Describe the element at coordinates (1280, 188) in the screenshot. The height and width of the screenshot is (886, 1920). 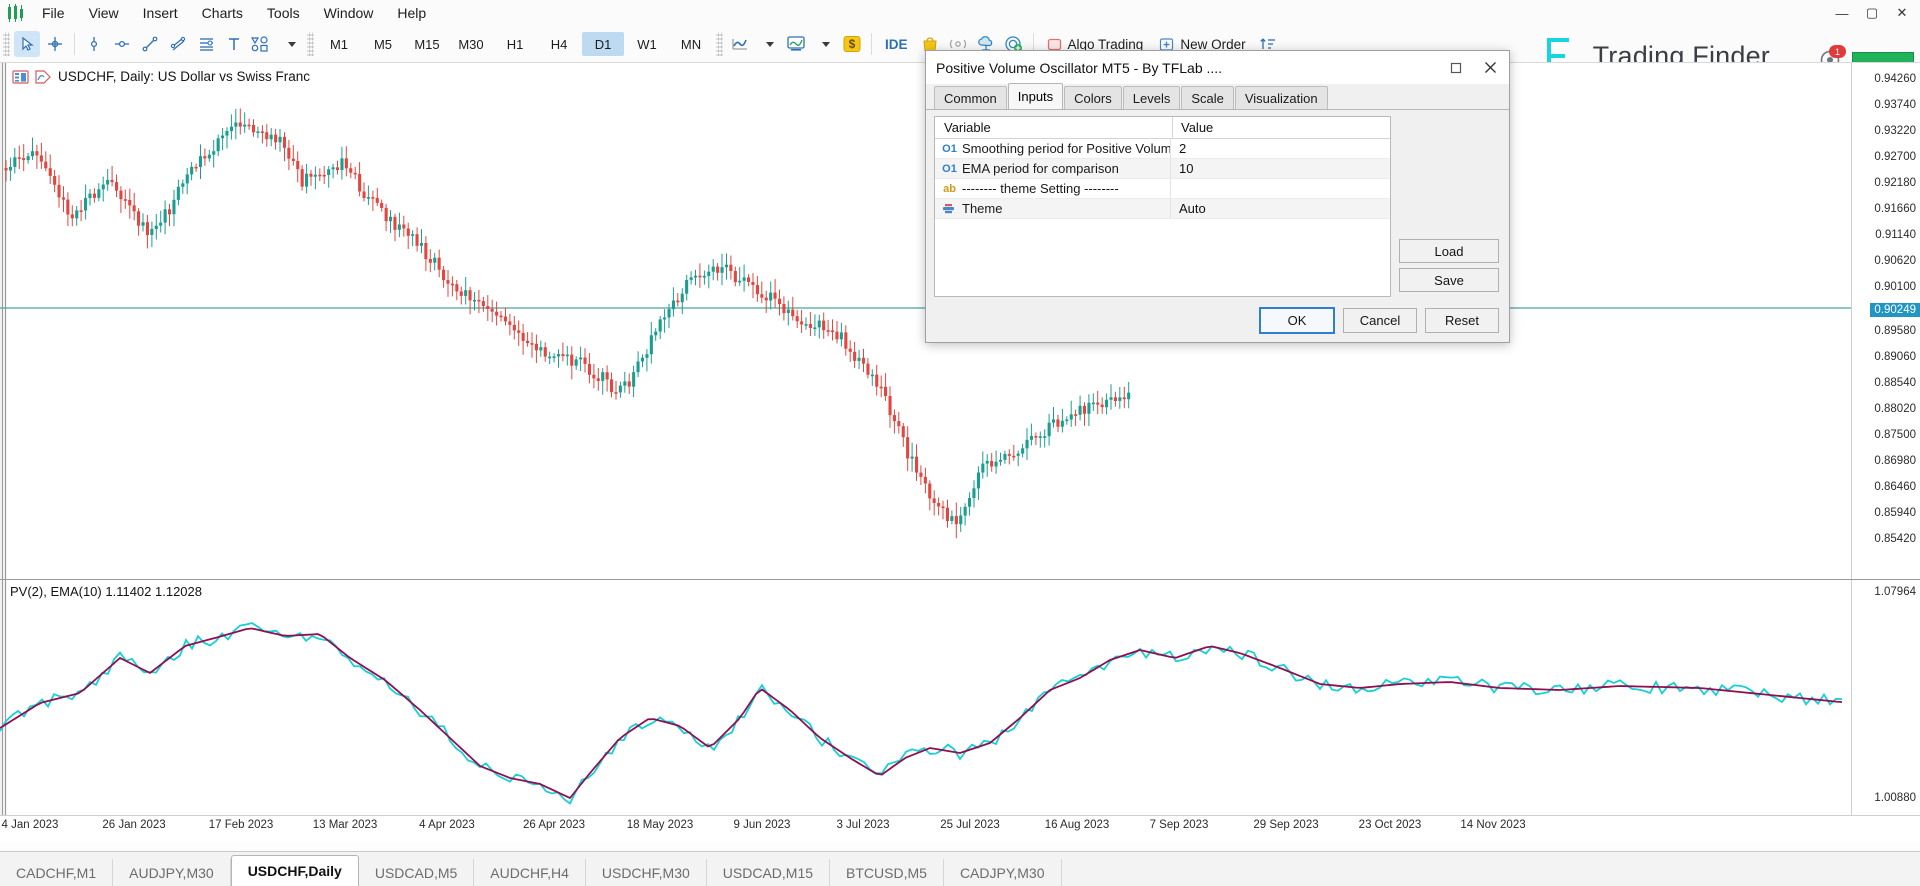
I see `inputs-grid-value-cell` at that location.